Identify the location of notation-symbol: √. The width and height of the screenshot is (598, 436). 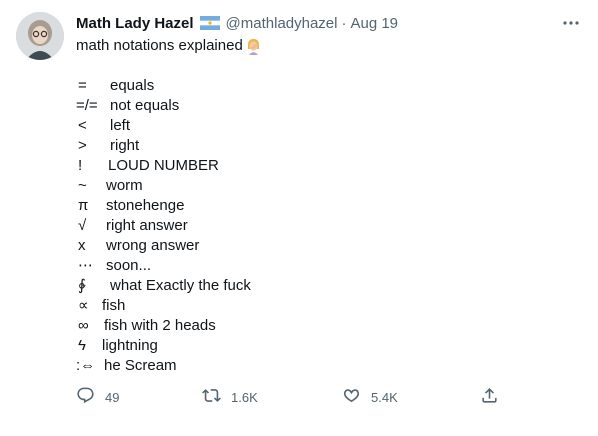
(82, 225).